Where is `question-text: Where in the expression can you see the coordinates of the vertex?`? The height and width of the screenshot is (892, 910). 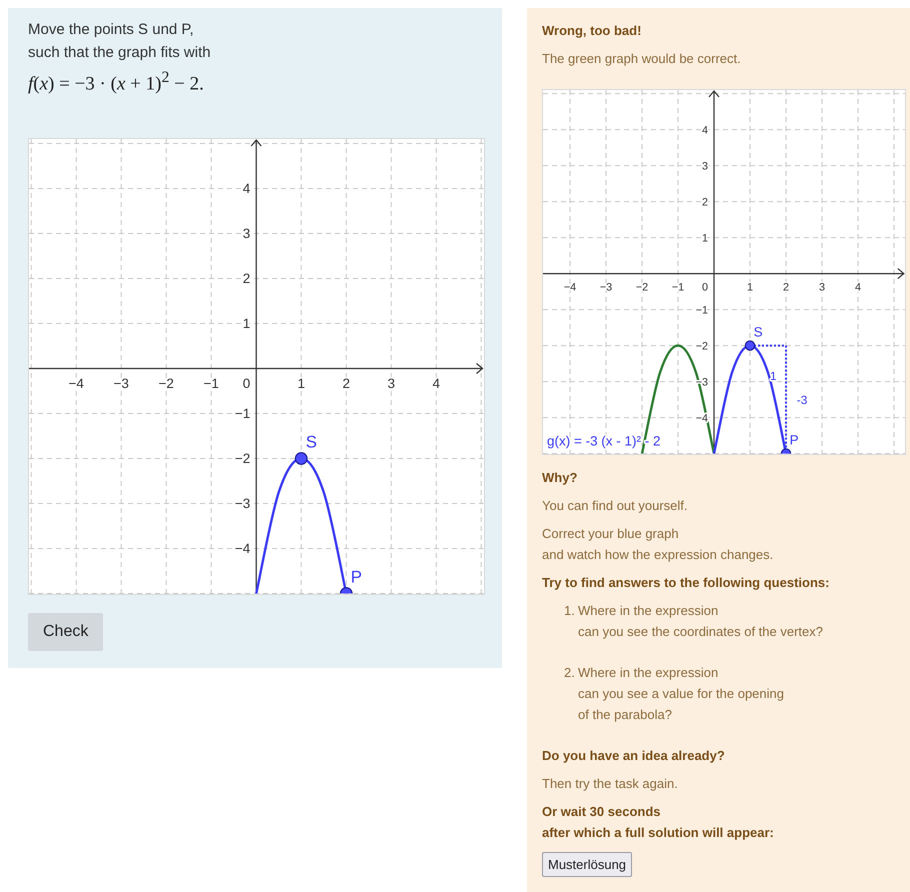 question-text: Where in the expression can you see the coordinates of the vertex? is located at coordinates (700, 621).